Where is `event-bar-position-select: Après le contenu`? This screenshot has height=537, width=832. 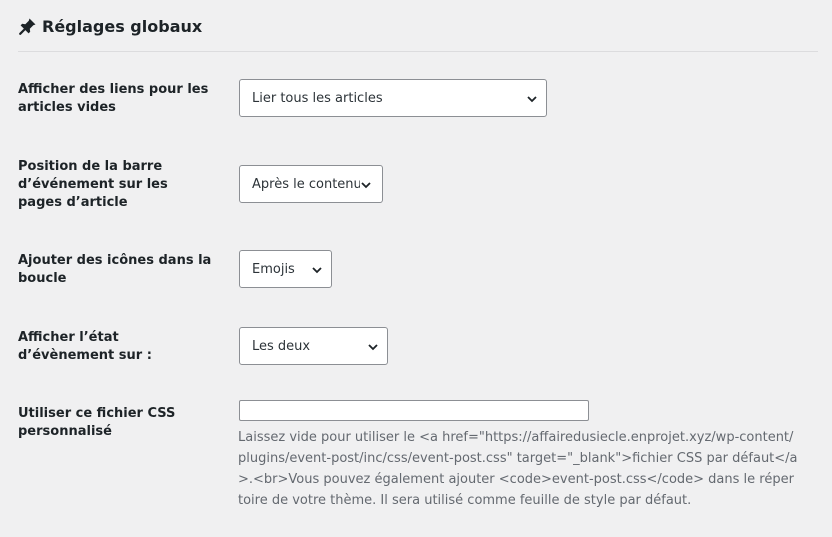
event-bar-position-select: Après le contenu is located at coordinates (311, 184).